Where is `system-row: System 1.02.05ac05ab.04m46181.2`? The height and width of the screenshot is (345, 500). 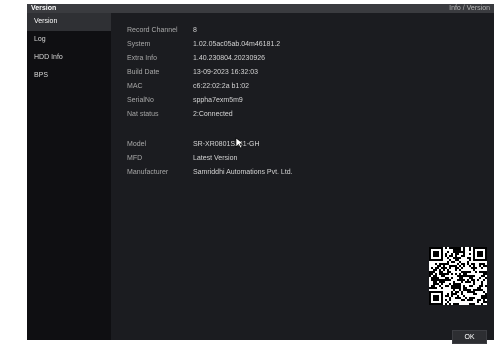
system-row: System 1.02.05ac05ab.04m46181.2 is located at coordinates (203, 45).